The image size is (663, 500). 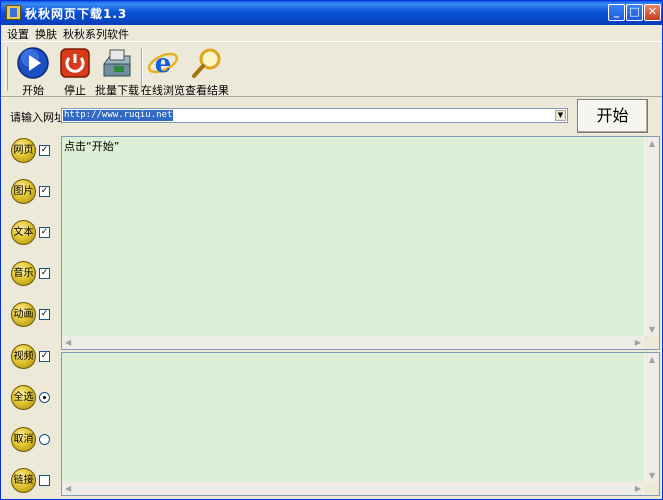 What do you see at coordinates (23, 356) in the screenshot?
I see `option-video-button: 视频` at bounding box center [23, 356].